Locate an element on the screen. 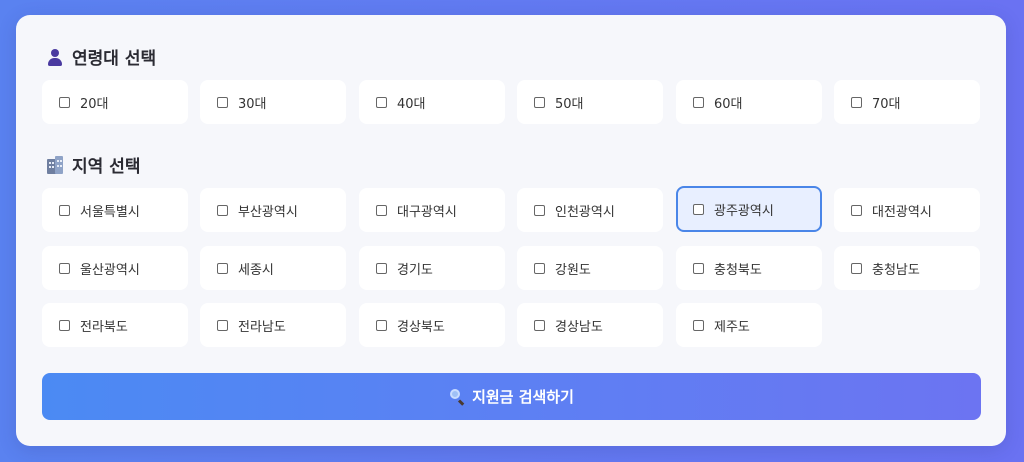 Image resolution: width=1024 pixels, height=462 pixels. age-option-label: 50대 is located at coordinates (569, 104).